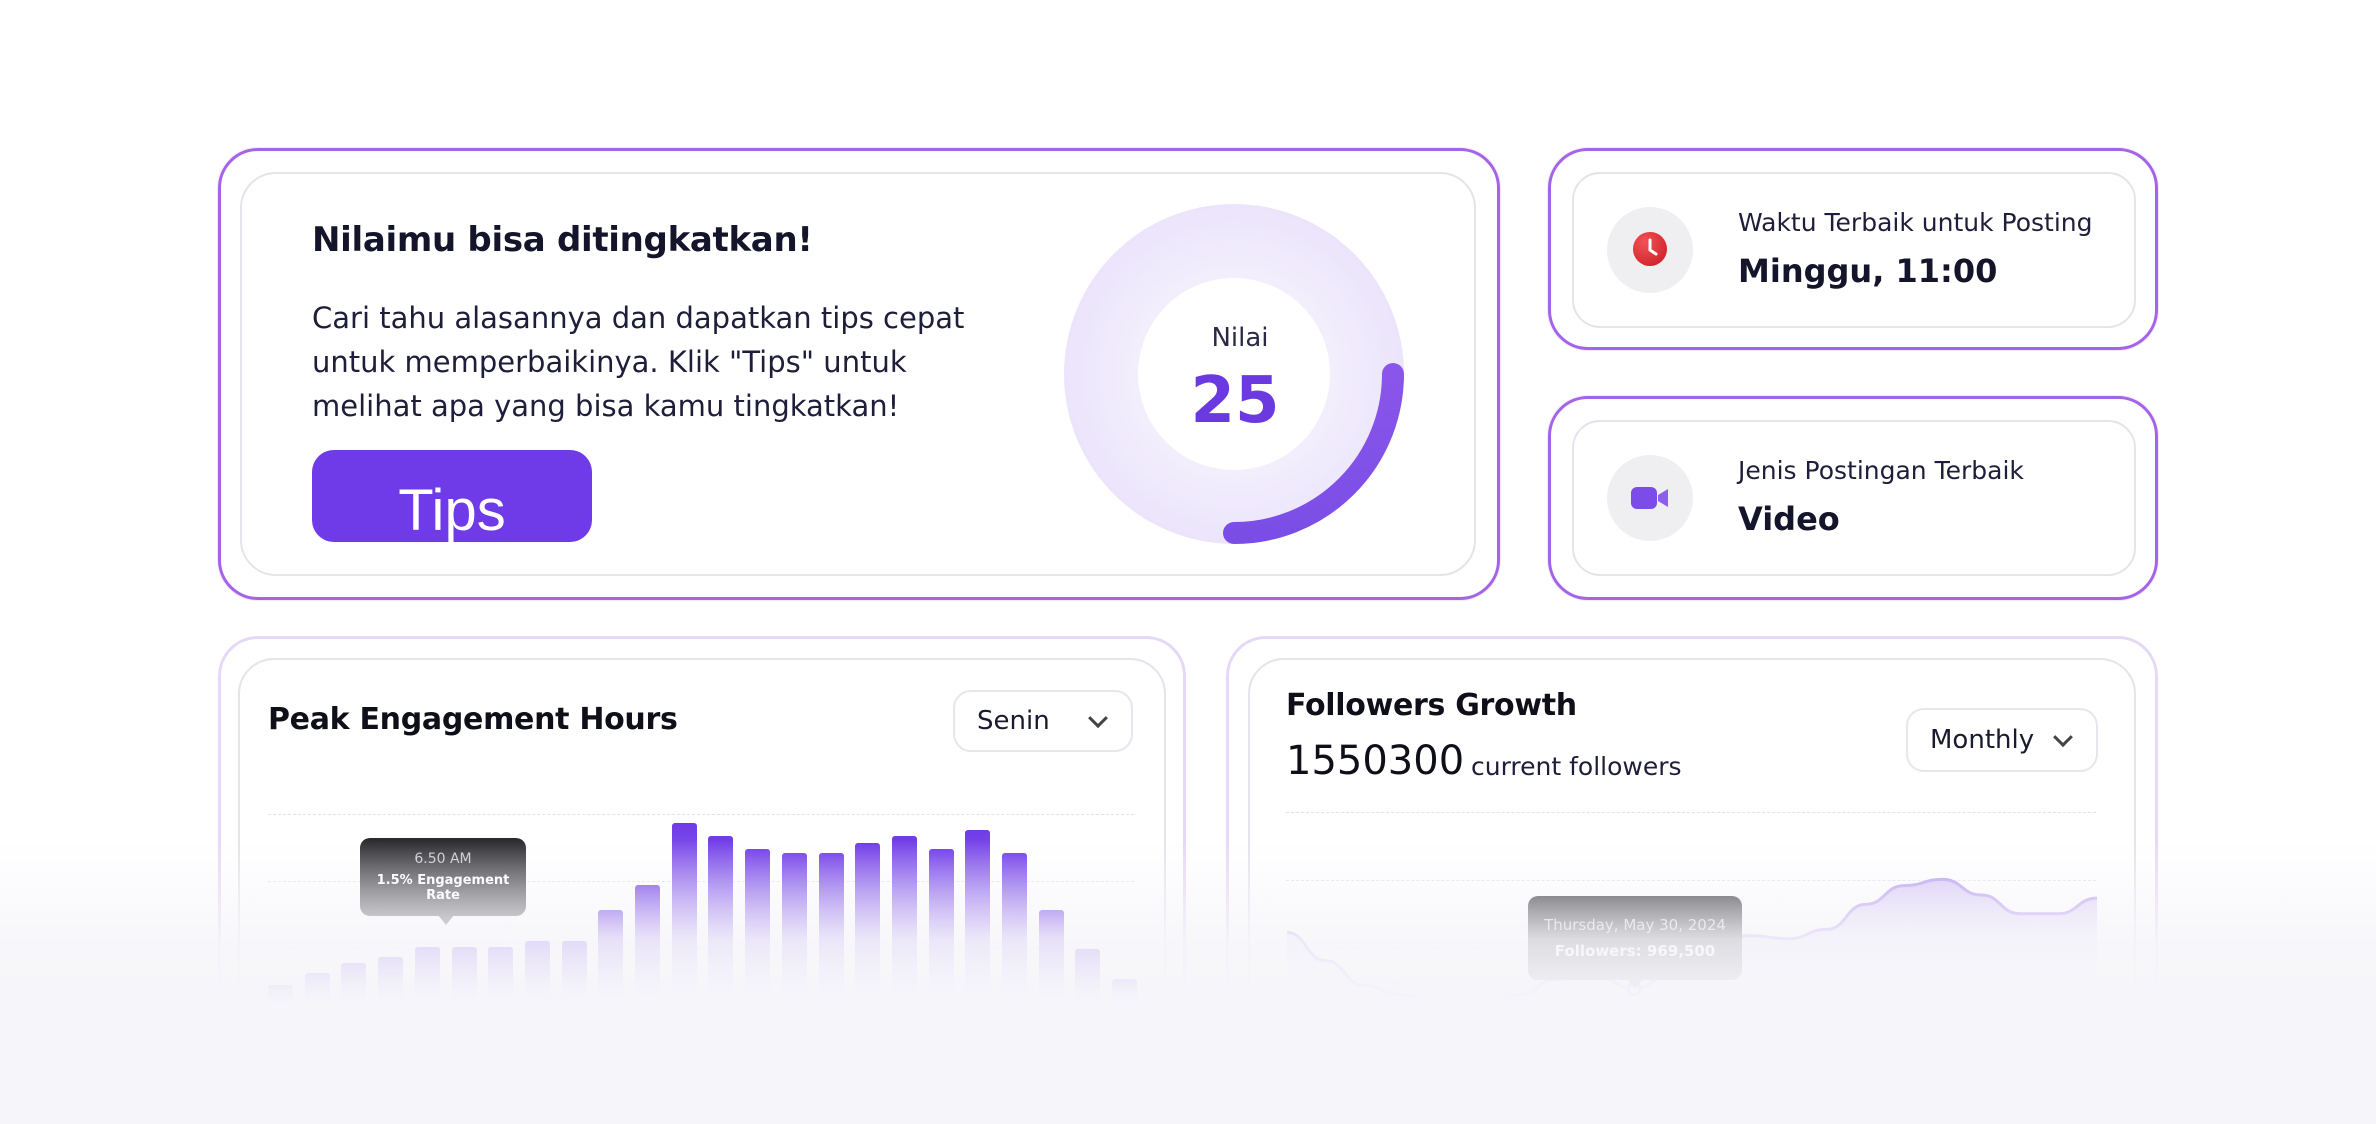 The width and height of the screenshot is (2376, 1124). What do you see at coordinates (1635, 925) in the screenshot?
I see `tooltip-date: Thursday, May 30, 2024` at bounding box center [1635, 925].